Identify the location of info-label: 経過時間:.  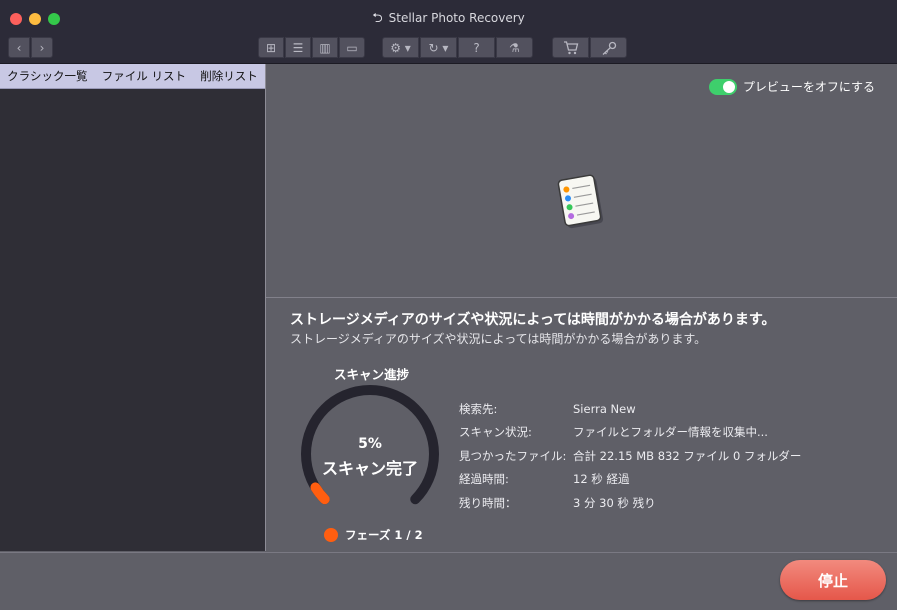
(484, 479).